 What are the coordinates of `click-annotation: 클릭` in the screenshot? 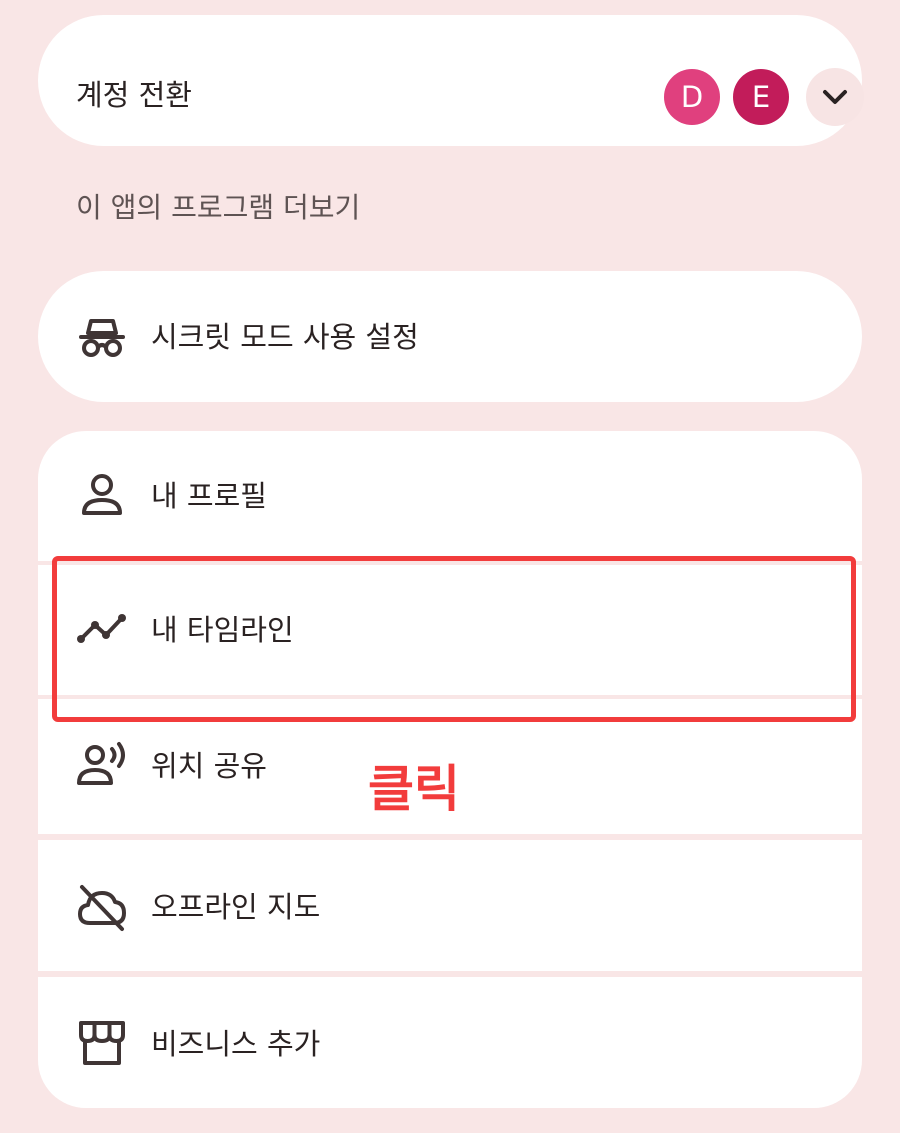 It's located at (414, 789).